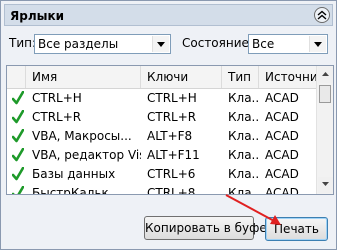 This screenshot has width=337, height=250. Describe the element at coordinates (172, 98) in the screenshot. I see `cell-keys: CTRL+H` at that location.